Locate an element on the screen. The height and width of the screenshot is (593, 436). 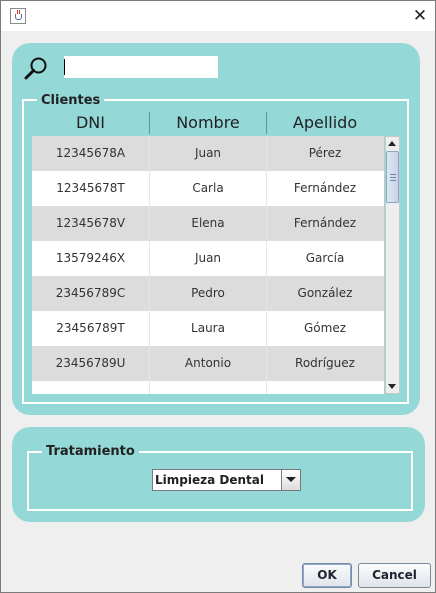
cancel-button: Cancel is located at coordinates (394, 575).